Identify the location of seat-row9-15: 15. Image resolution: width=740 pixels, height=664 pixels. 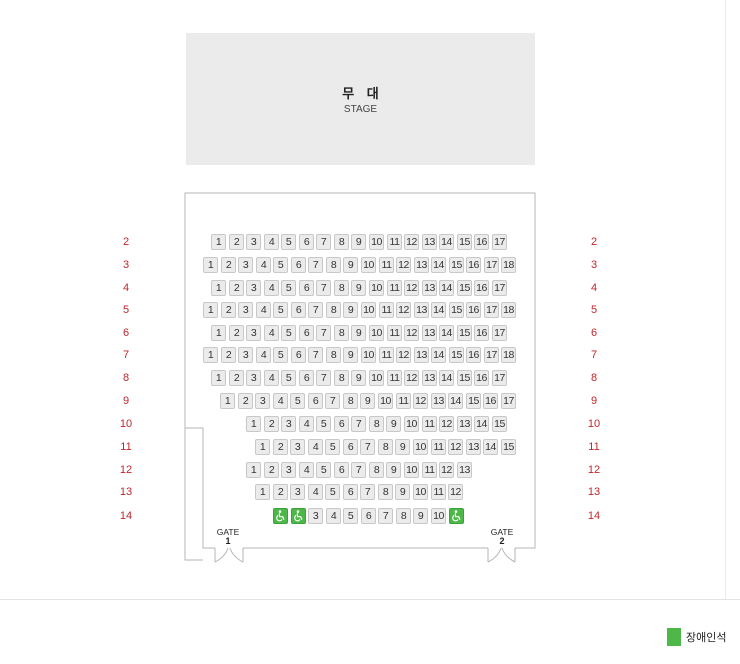
(473, 401).